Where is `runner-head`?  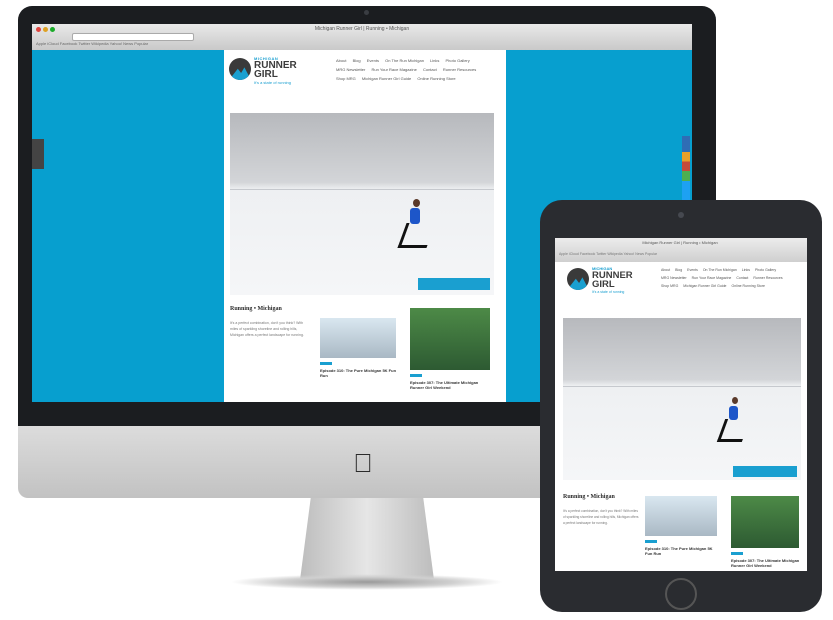 runner-head is located at coordinates (416, 203).